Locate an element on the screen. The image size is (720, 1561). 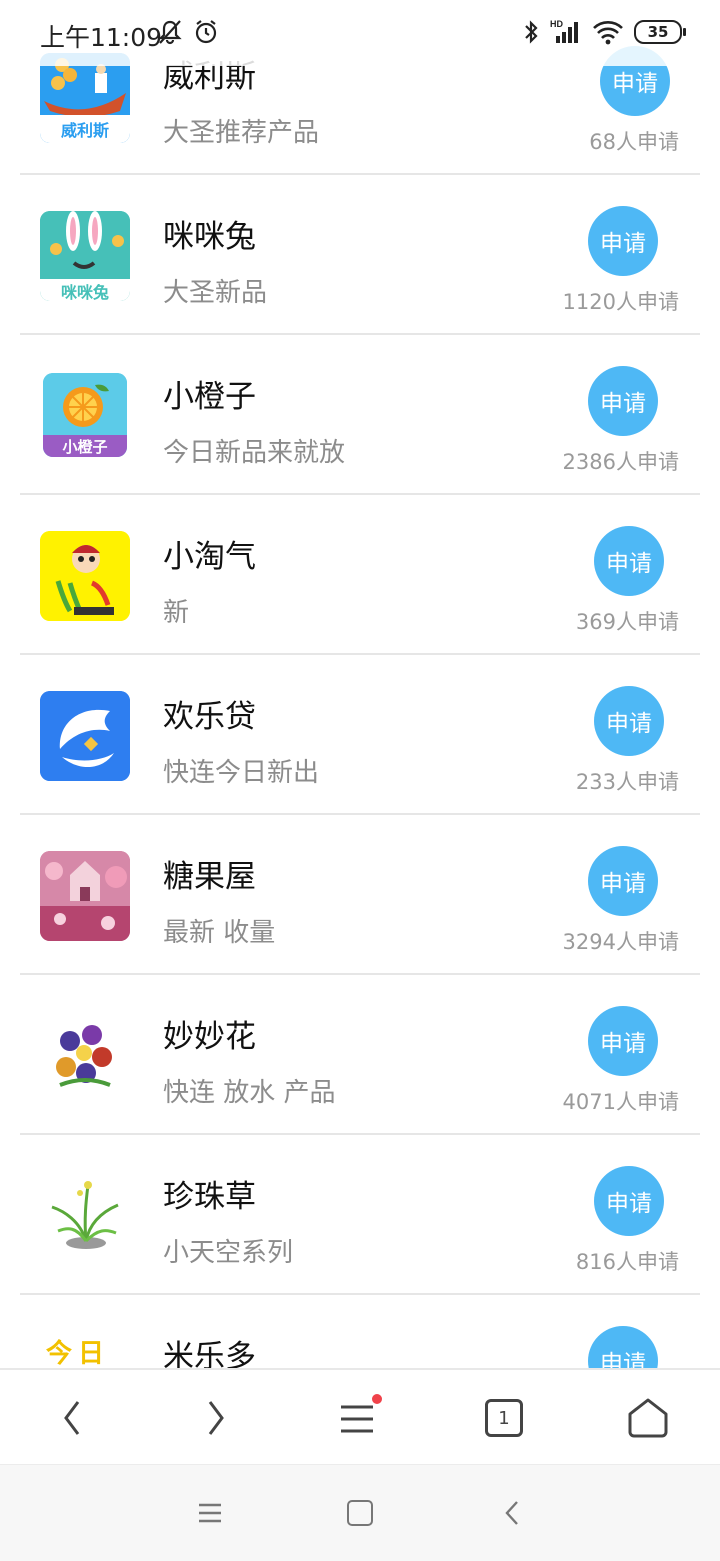
flower-icon is located at coordinates (85, 1056).